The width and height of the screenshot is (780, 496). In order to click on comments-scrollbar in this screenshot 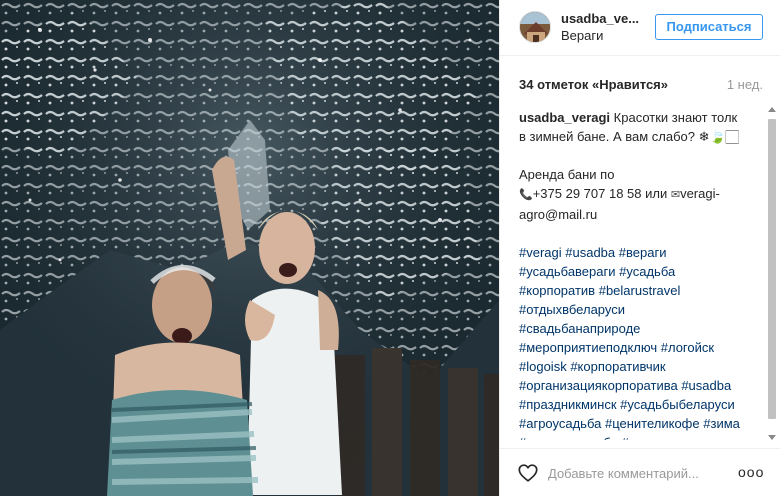, I will do `click(772, 275)`.